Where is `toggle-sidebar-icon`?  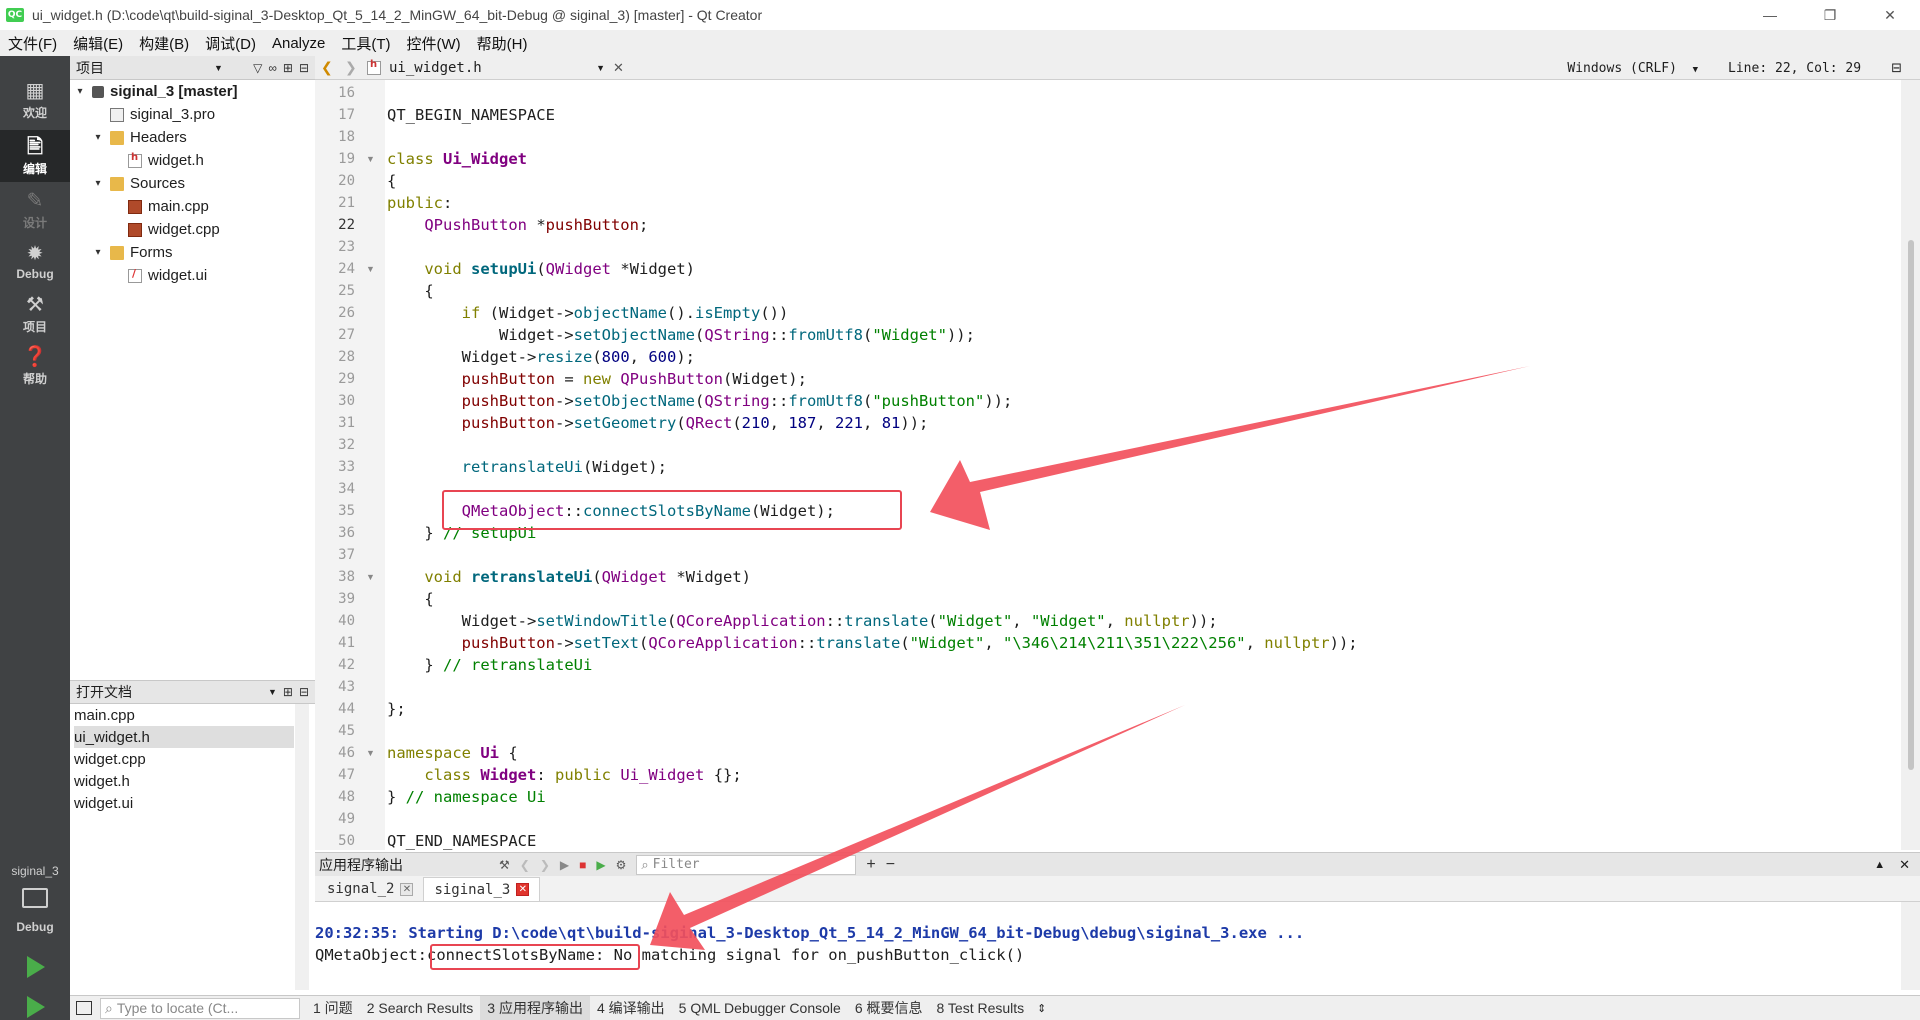 toggle-sidebar-icon is located at coordinates (84, 1008).